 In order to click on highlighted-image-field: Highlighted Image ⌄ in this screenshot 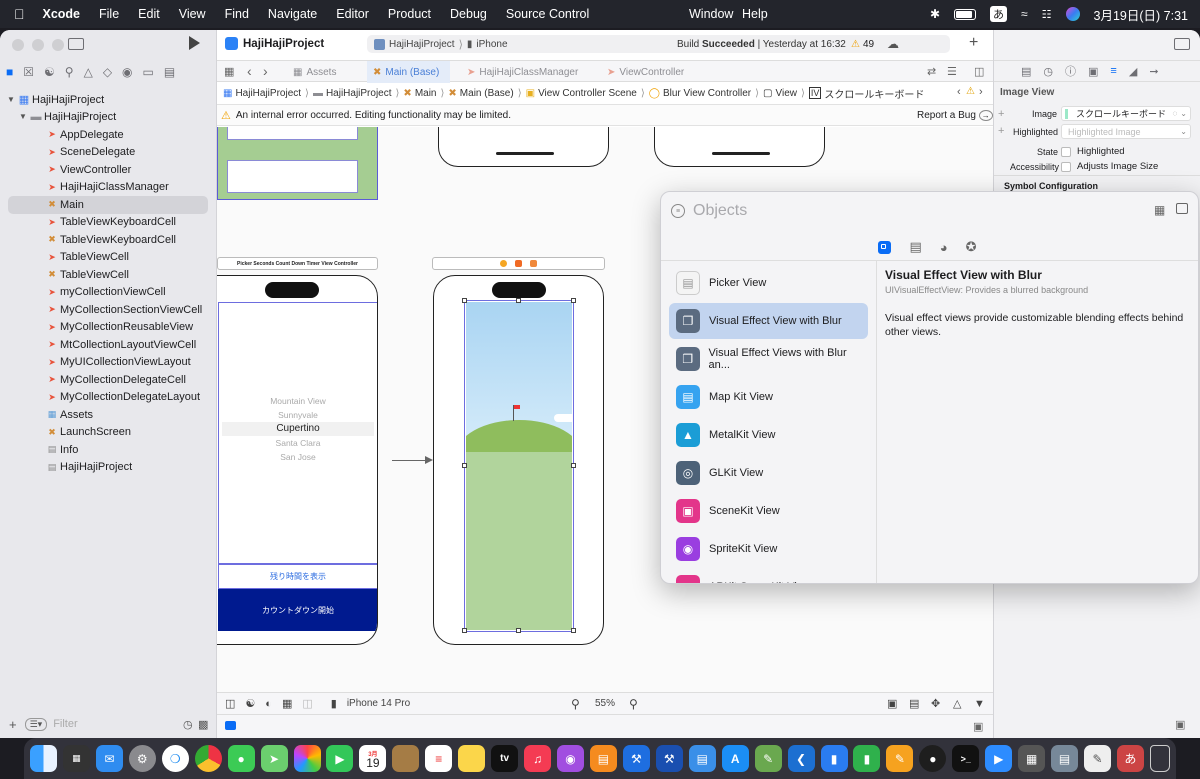, I will do `click(1126, 131)`.